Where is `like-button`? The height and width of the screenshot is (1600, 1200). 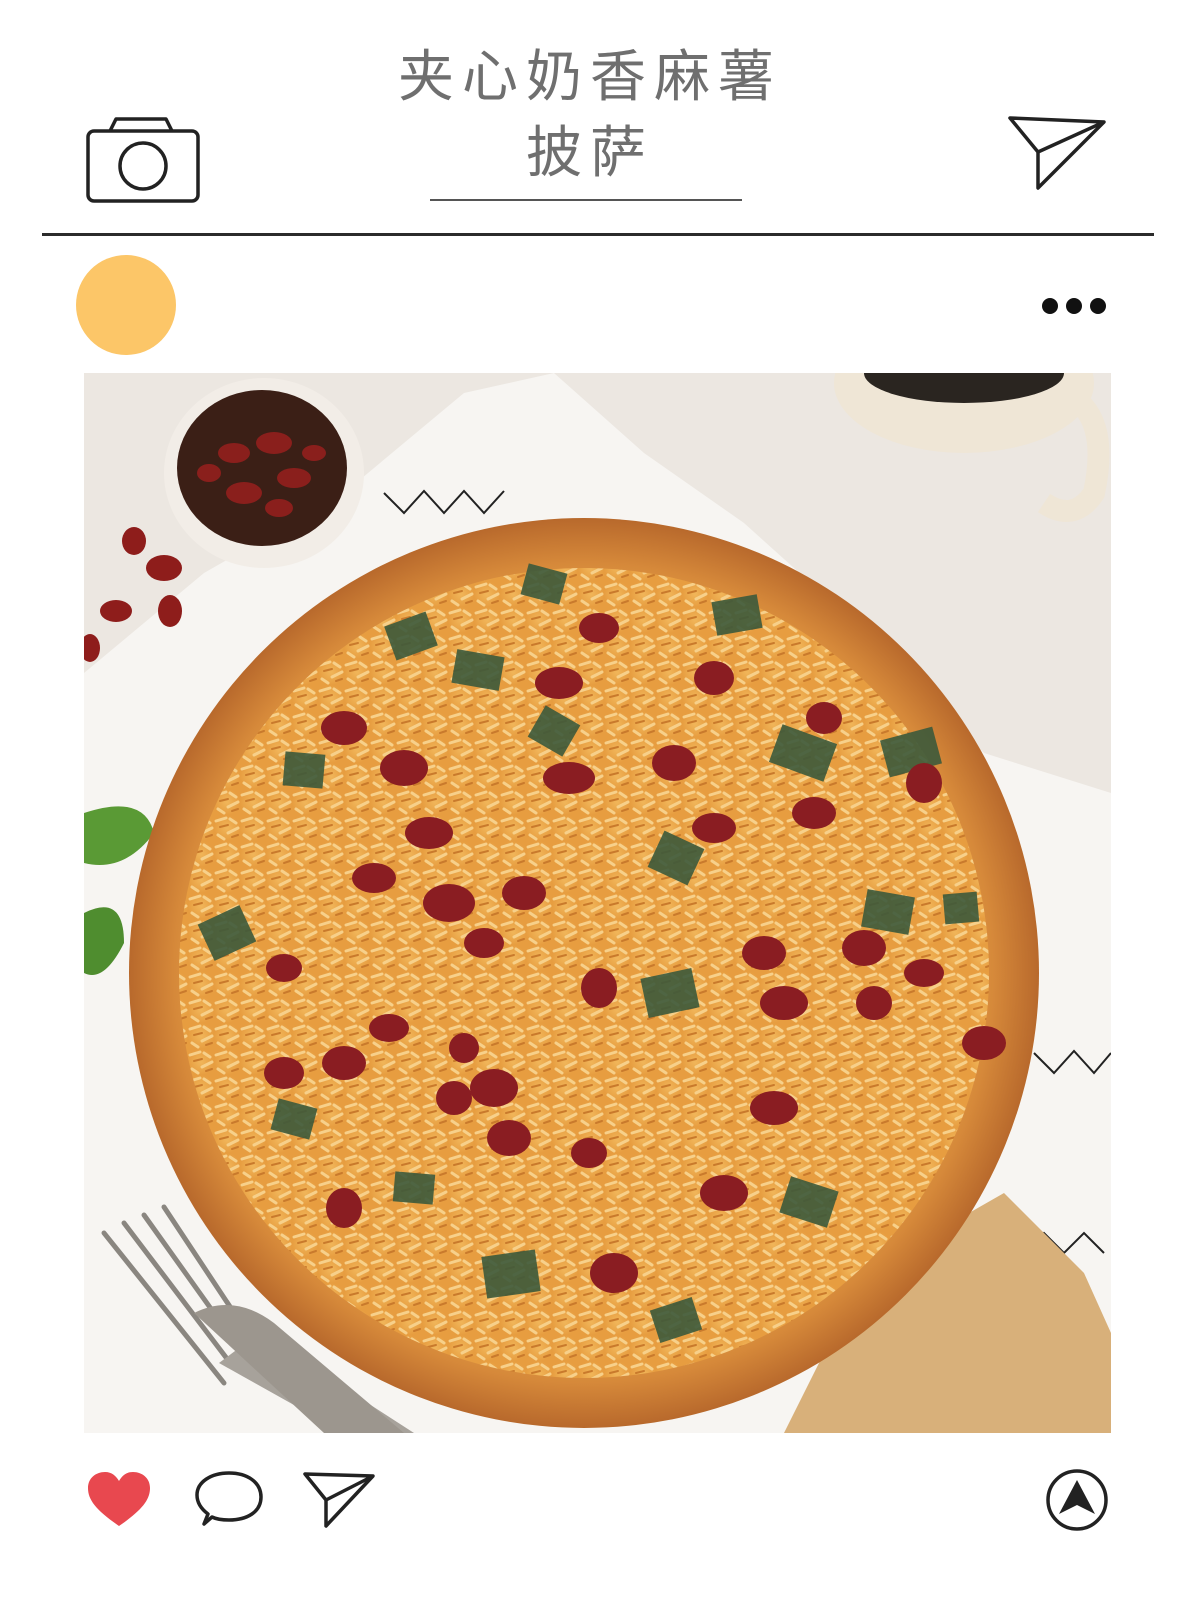
like-button is located at coordinates (119, 1500).